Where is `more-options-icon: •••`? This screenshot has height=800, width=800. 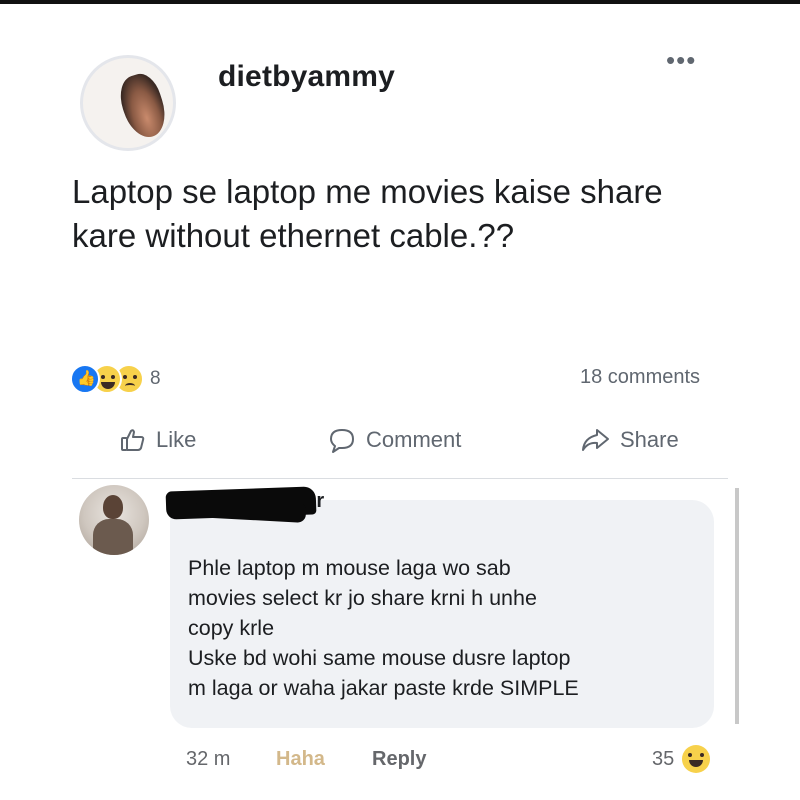 more-options-icon: ••• is located at coordinates (681, 60).